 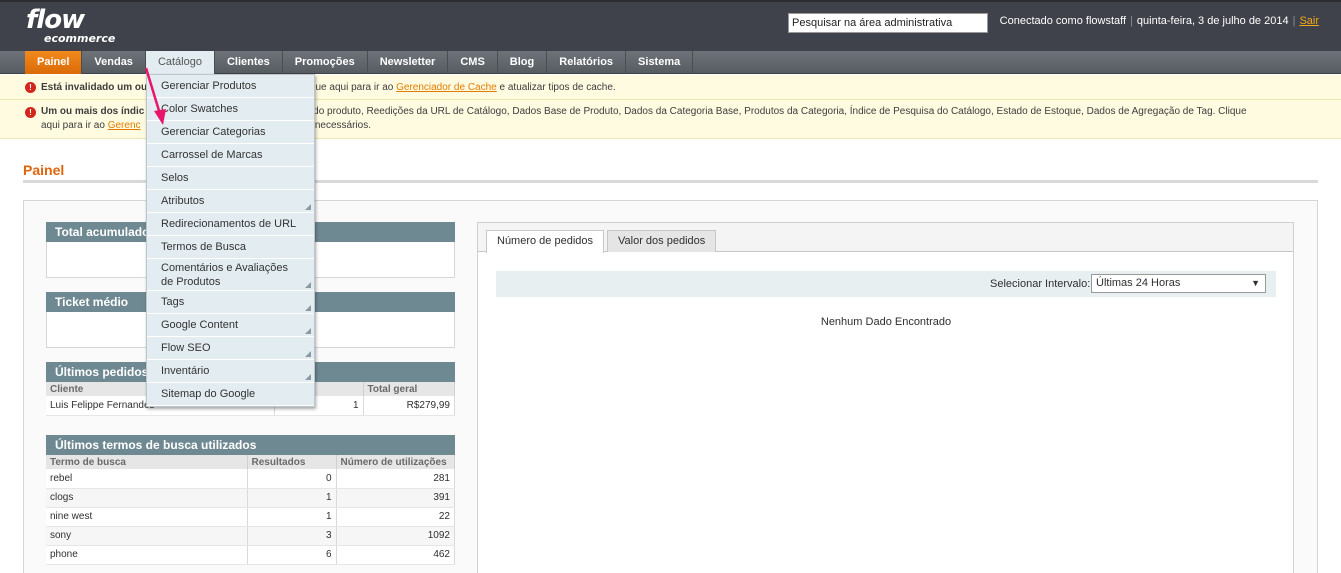 What do you see at coordinates (73, 125) in the screenshot?
I see `notice-text: aqui para ir ao` at bounding box center [73, 125].